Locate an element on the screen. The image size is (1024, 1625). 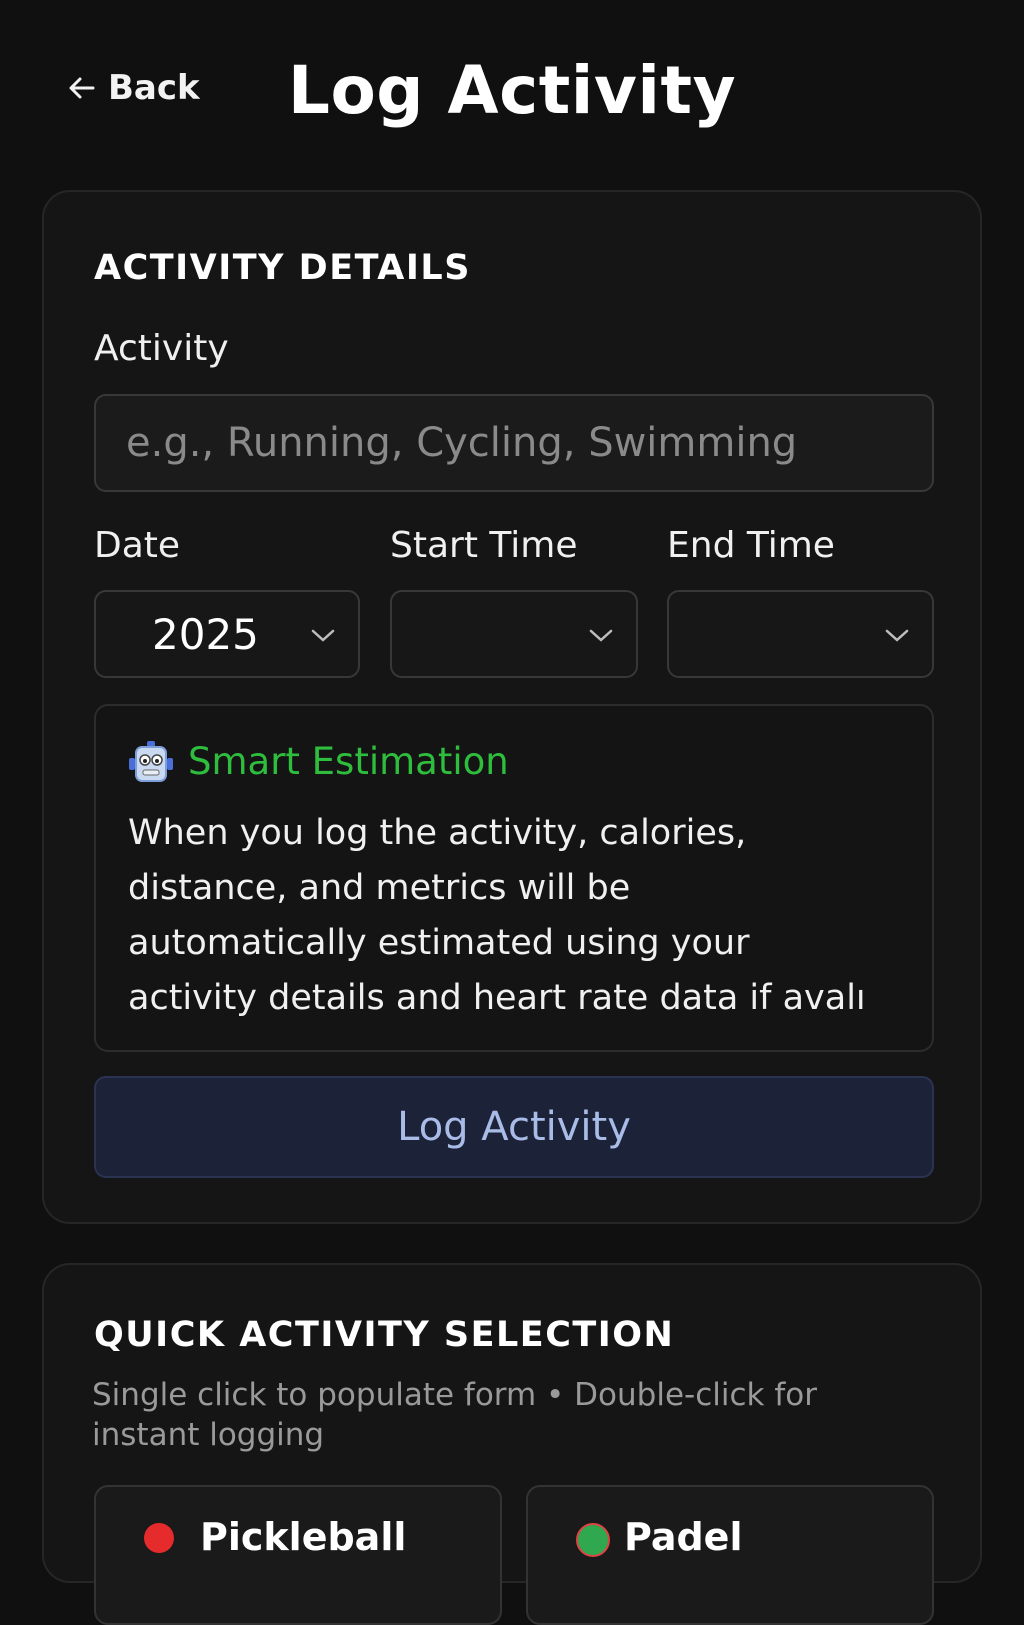
activity-details-heading: ACTIVITY DETAILS is located at coordinates (282, 268).